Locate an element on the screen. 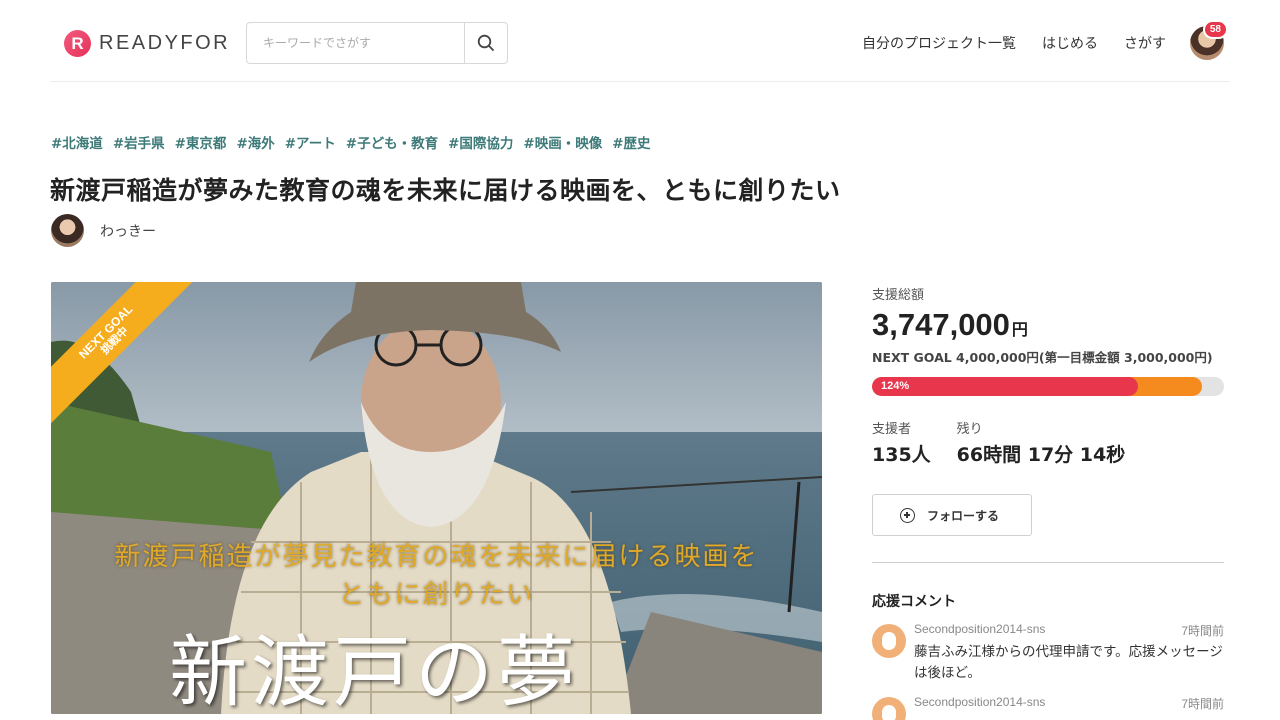  tag-link: #北海道 is located at coordinates (77, 142).